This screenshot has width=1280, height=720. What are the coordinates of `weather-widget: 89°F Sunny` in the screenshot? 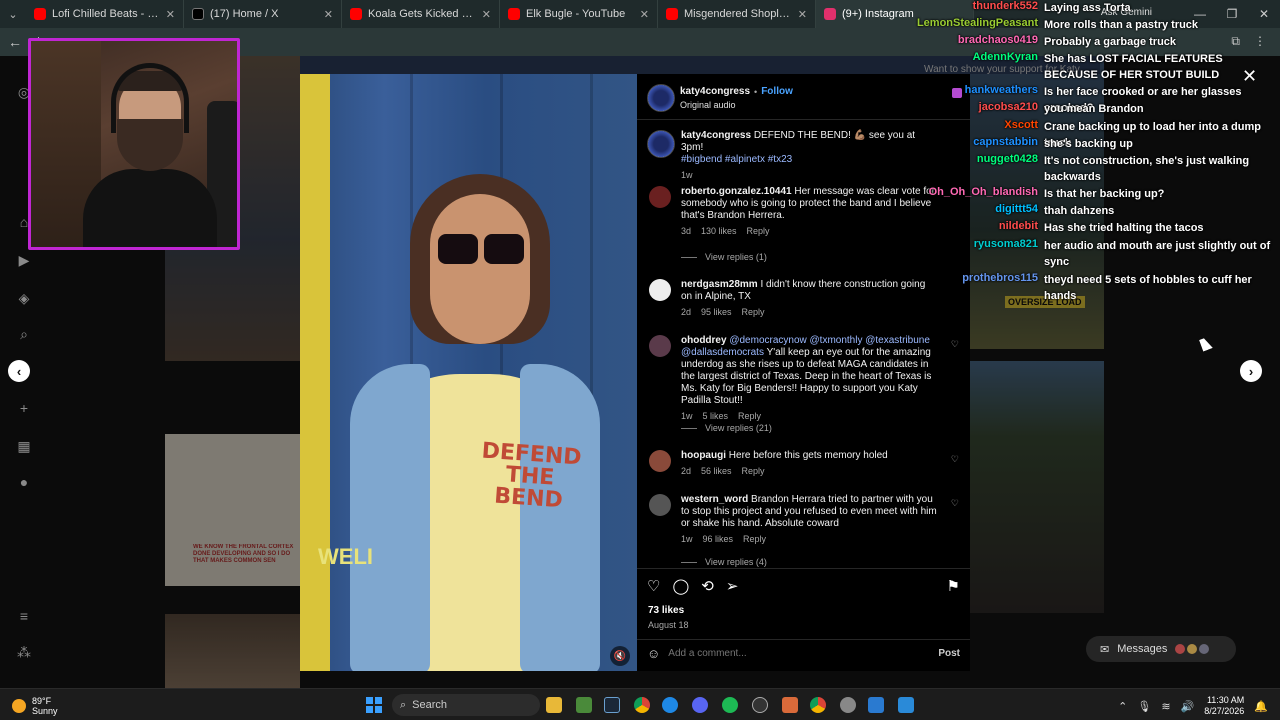 It's located at (35, 706).